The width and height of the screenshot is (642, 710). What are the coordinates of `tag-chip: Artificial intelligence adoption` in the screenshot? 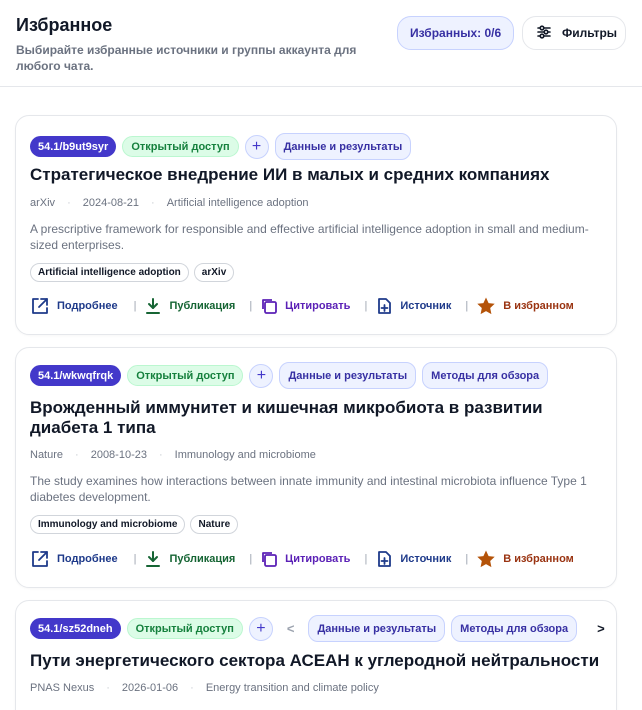 It's located at (109, 272).